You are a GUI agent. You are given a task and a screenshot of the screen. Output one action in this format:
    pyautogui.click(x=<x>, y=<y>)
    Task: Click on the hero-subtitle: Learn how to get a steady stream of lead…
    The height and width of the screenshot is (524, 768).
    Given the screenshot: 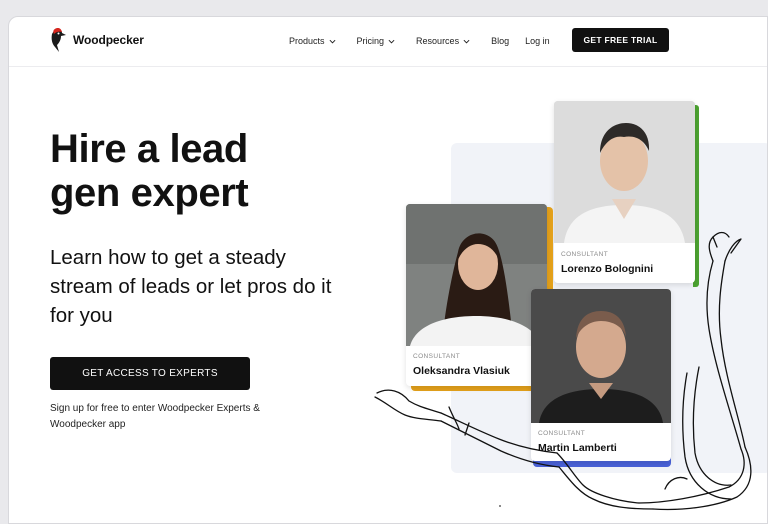 What is the action you would take?
    pyautogui.click(x=191, y=286)
    